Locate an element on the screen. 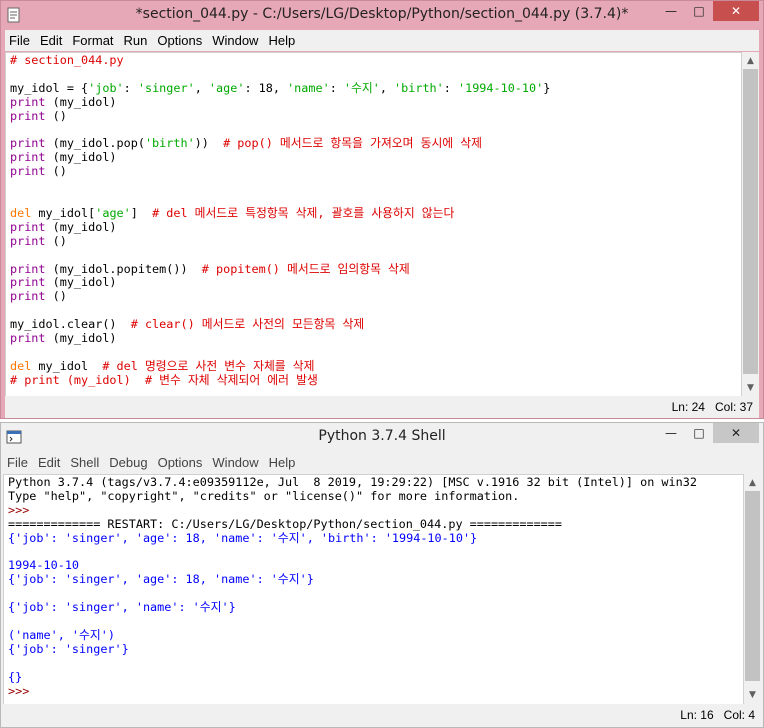 This screenshot has height=728, width=764. code-token: (my_idol) is located at coordinates (81, 226).